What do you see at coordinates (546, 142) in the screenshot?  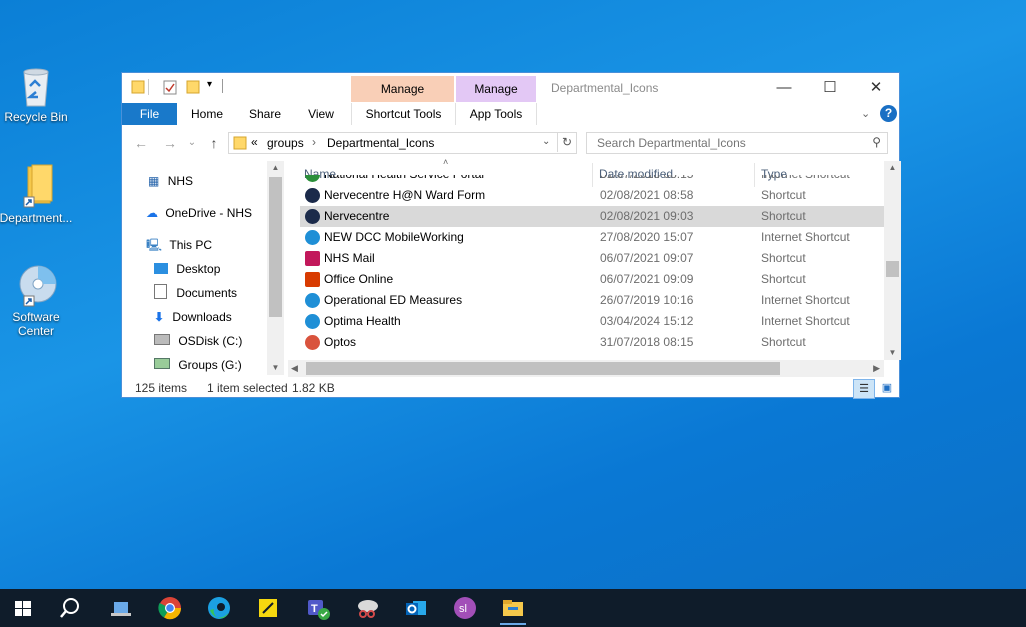 I see `address-dropdown-icon: ⌄` at bounding box center [546, 142].